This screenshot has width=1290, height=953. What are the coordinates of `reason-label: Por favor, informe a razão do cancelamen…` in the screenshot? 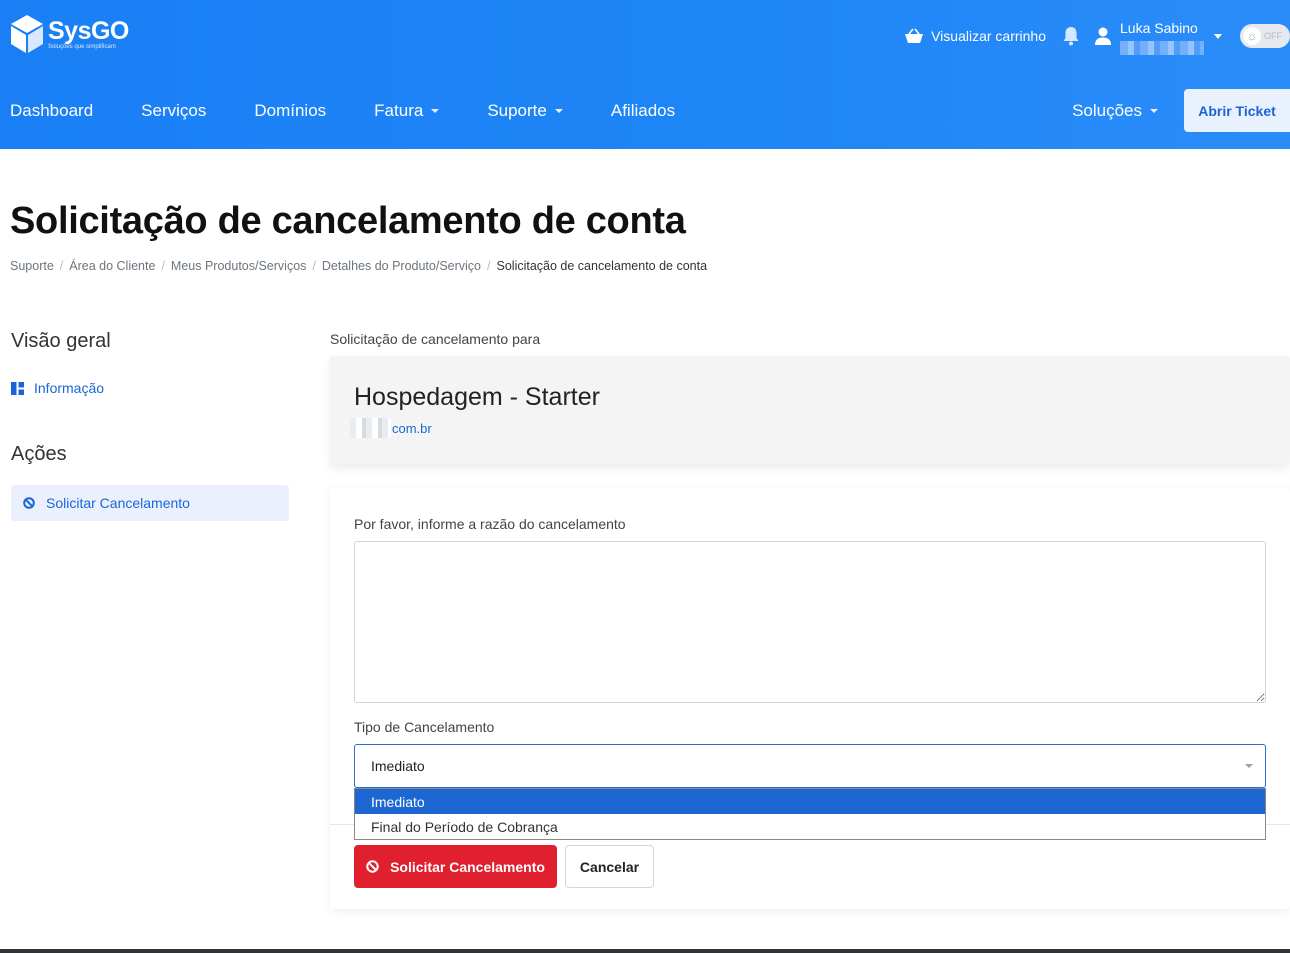 It's located at (490, 524).